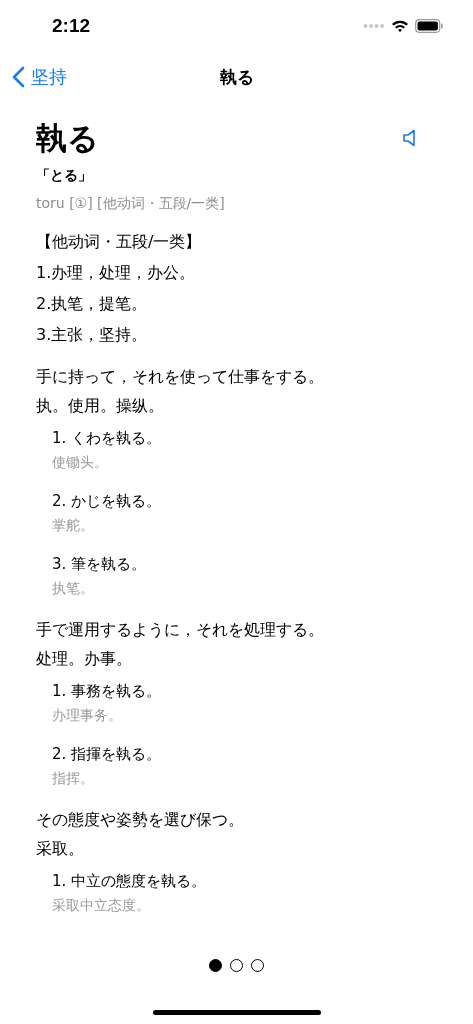  Describe the element at coordinates (180, 630) in the screenshot. I see `definition: 手で運用するように，それを処理する。` at that location.